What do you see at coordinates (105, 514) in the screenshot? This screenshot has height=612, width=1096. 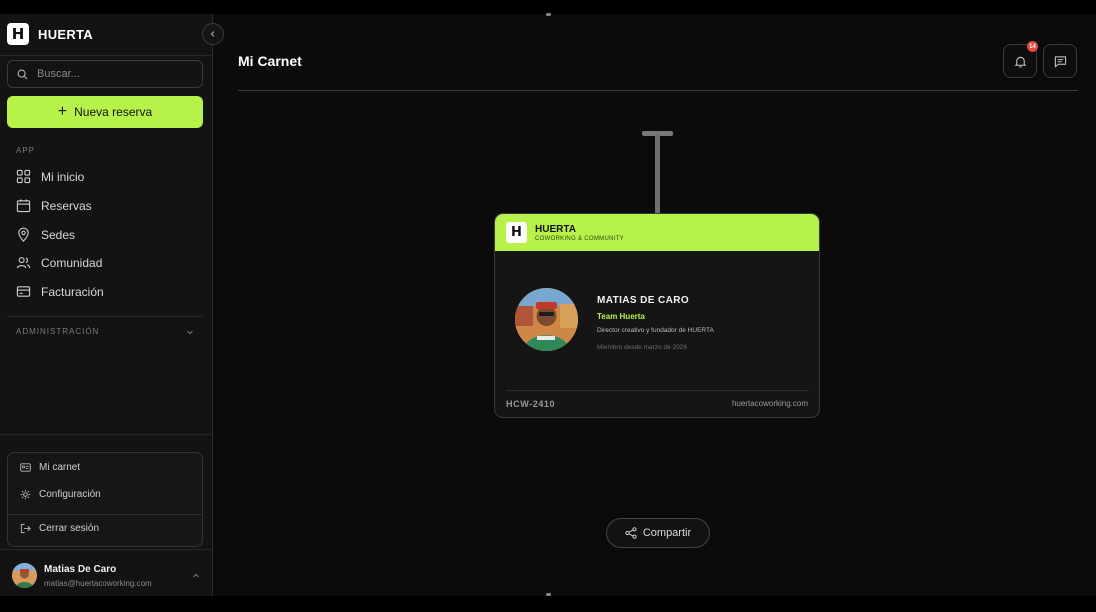 I see `menu-divider` at bounding box center [105, 514].